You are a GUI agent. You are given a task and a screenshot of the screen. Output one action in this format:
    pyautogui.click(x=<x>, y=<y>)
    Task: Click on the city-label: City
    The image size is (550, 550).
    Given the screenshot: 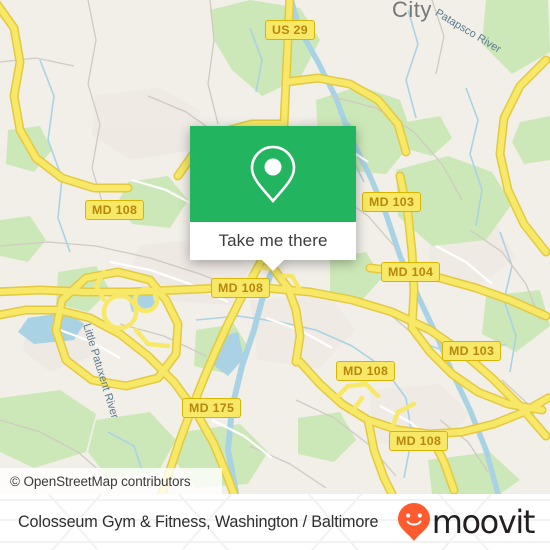 What is the action you would take?
    pyautogui.click(x=412, y=11)
    